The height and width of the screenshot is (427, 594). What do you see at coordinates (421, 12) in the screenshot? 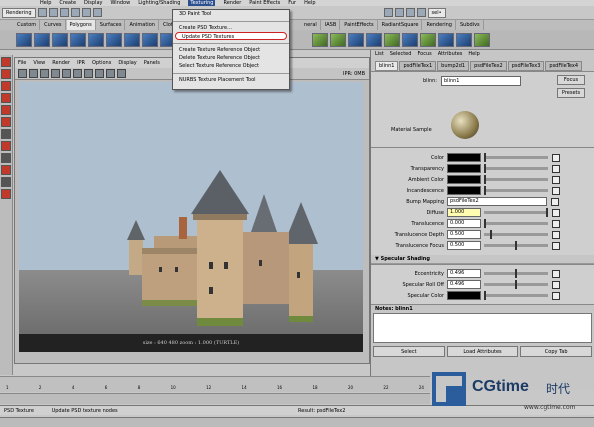
I see `ipr-icon` at bounding box center [421, 12].